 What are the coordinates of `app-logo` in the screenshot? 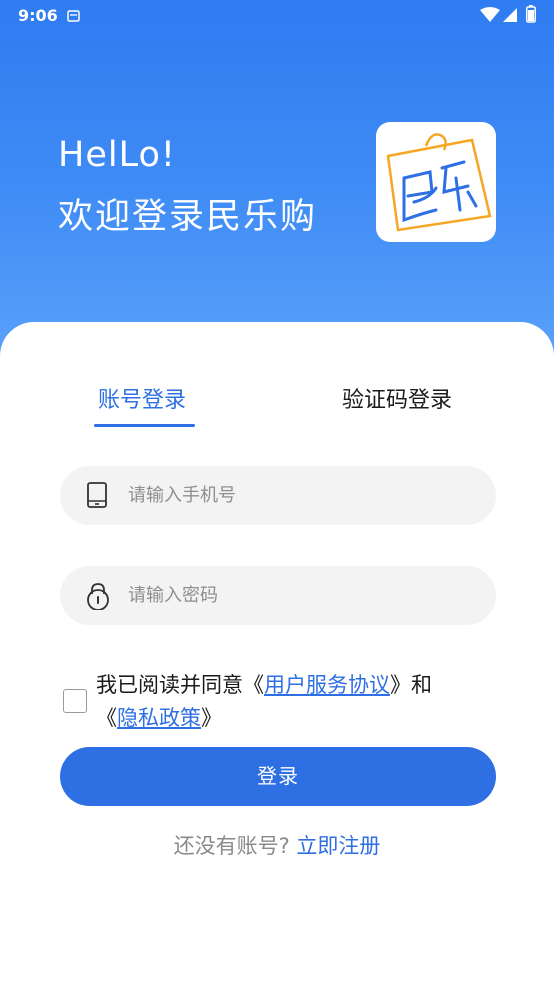 It's located at (436, 182).